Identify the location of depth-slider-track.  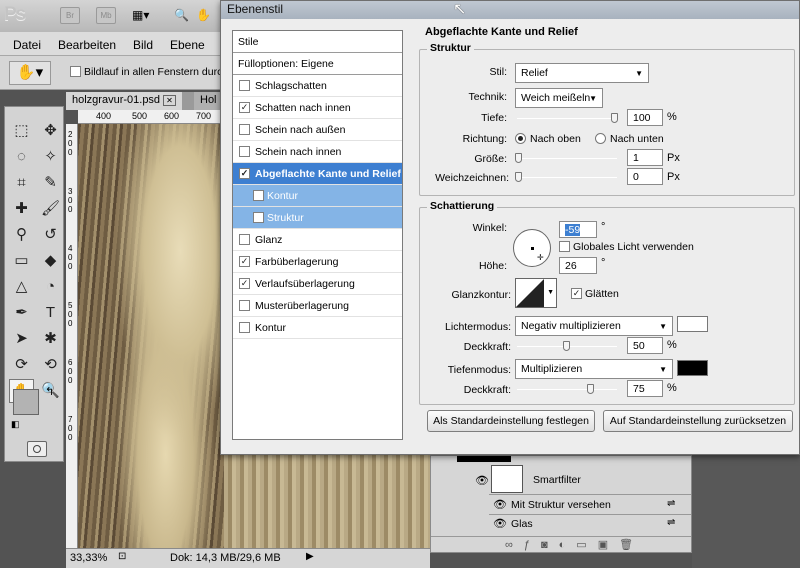
(567, 118).